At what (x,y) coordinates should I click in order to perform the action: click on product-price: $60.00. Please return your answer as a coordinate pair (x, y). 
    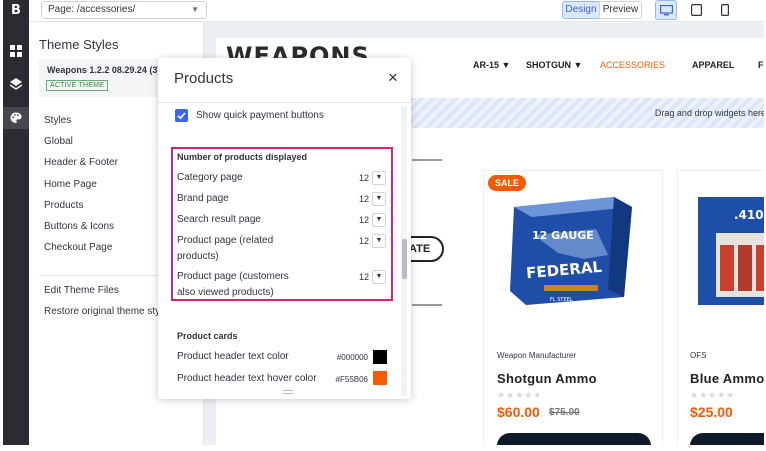
    Looking at the image, I should click on (518, 412).